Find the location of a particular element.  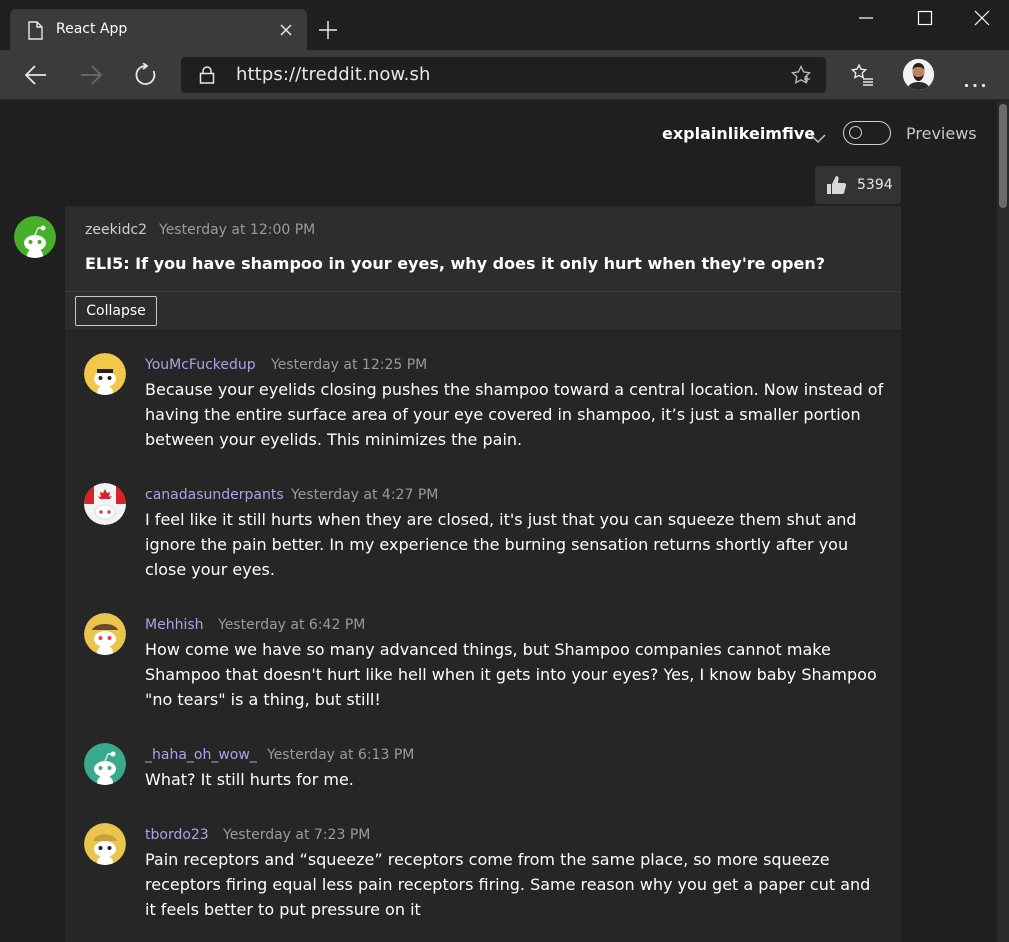

comment-author: canadasunderpants is located at coordinates (214, 495).